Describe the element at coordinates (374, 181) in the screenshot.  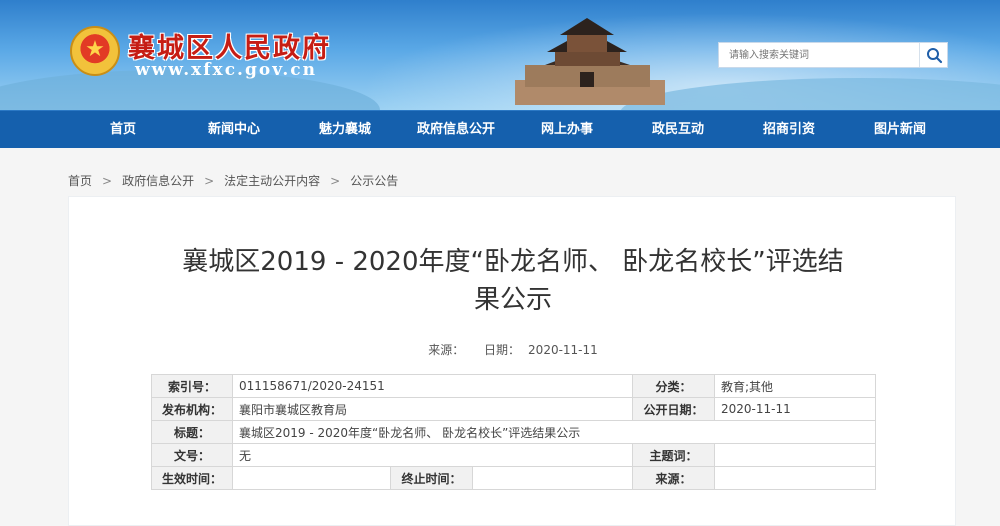
I see `breadcrumb-notice: 公示公告` at that location.